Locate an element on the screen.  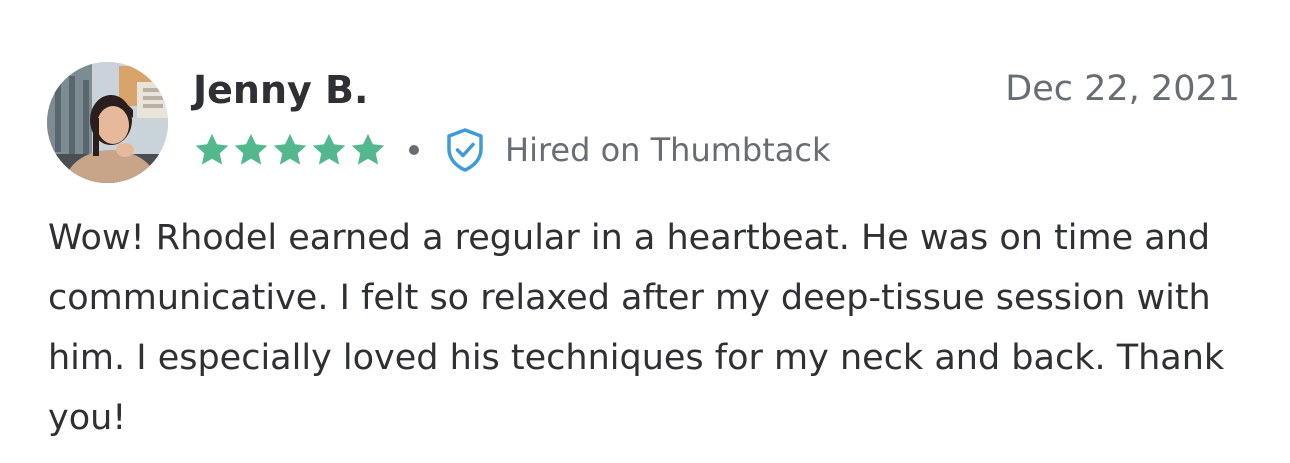
review-date: Dec 22, 2021 is located at coordinates (1122, 89).